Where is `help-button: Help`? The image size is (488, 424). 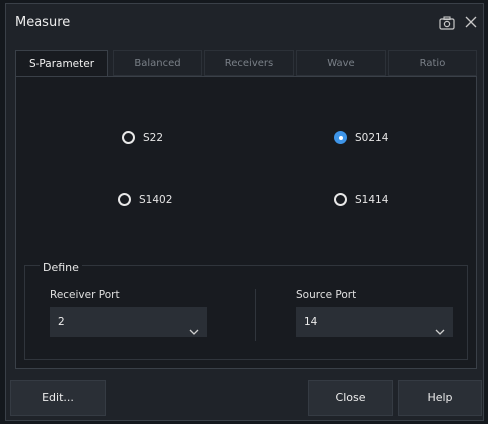
help-button: Help is located at coordinates (440, 398).